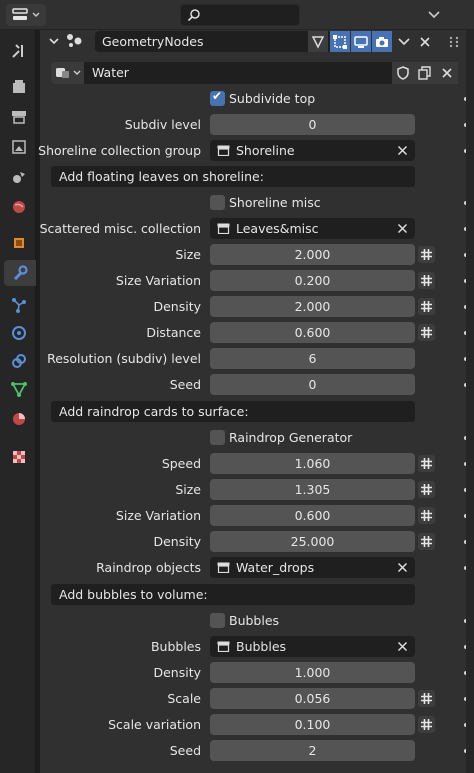 The height and width of the screenshot is (773, 474). What do you see at coordinates (312, 384) in the screenshot?
I see `floating-seed-field: 0` at bounding box center [312, 384].